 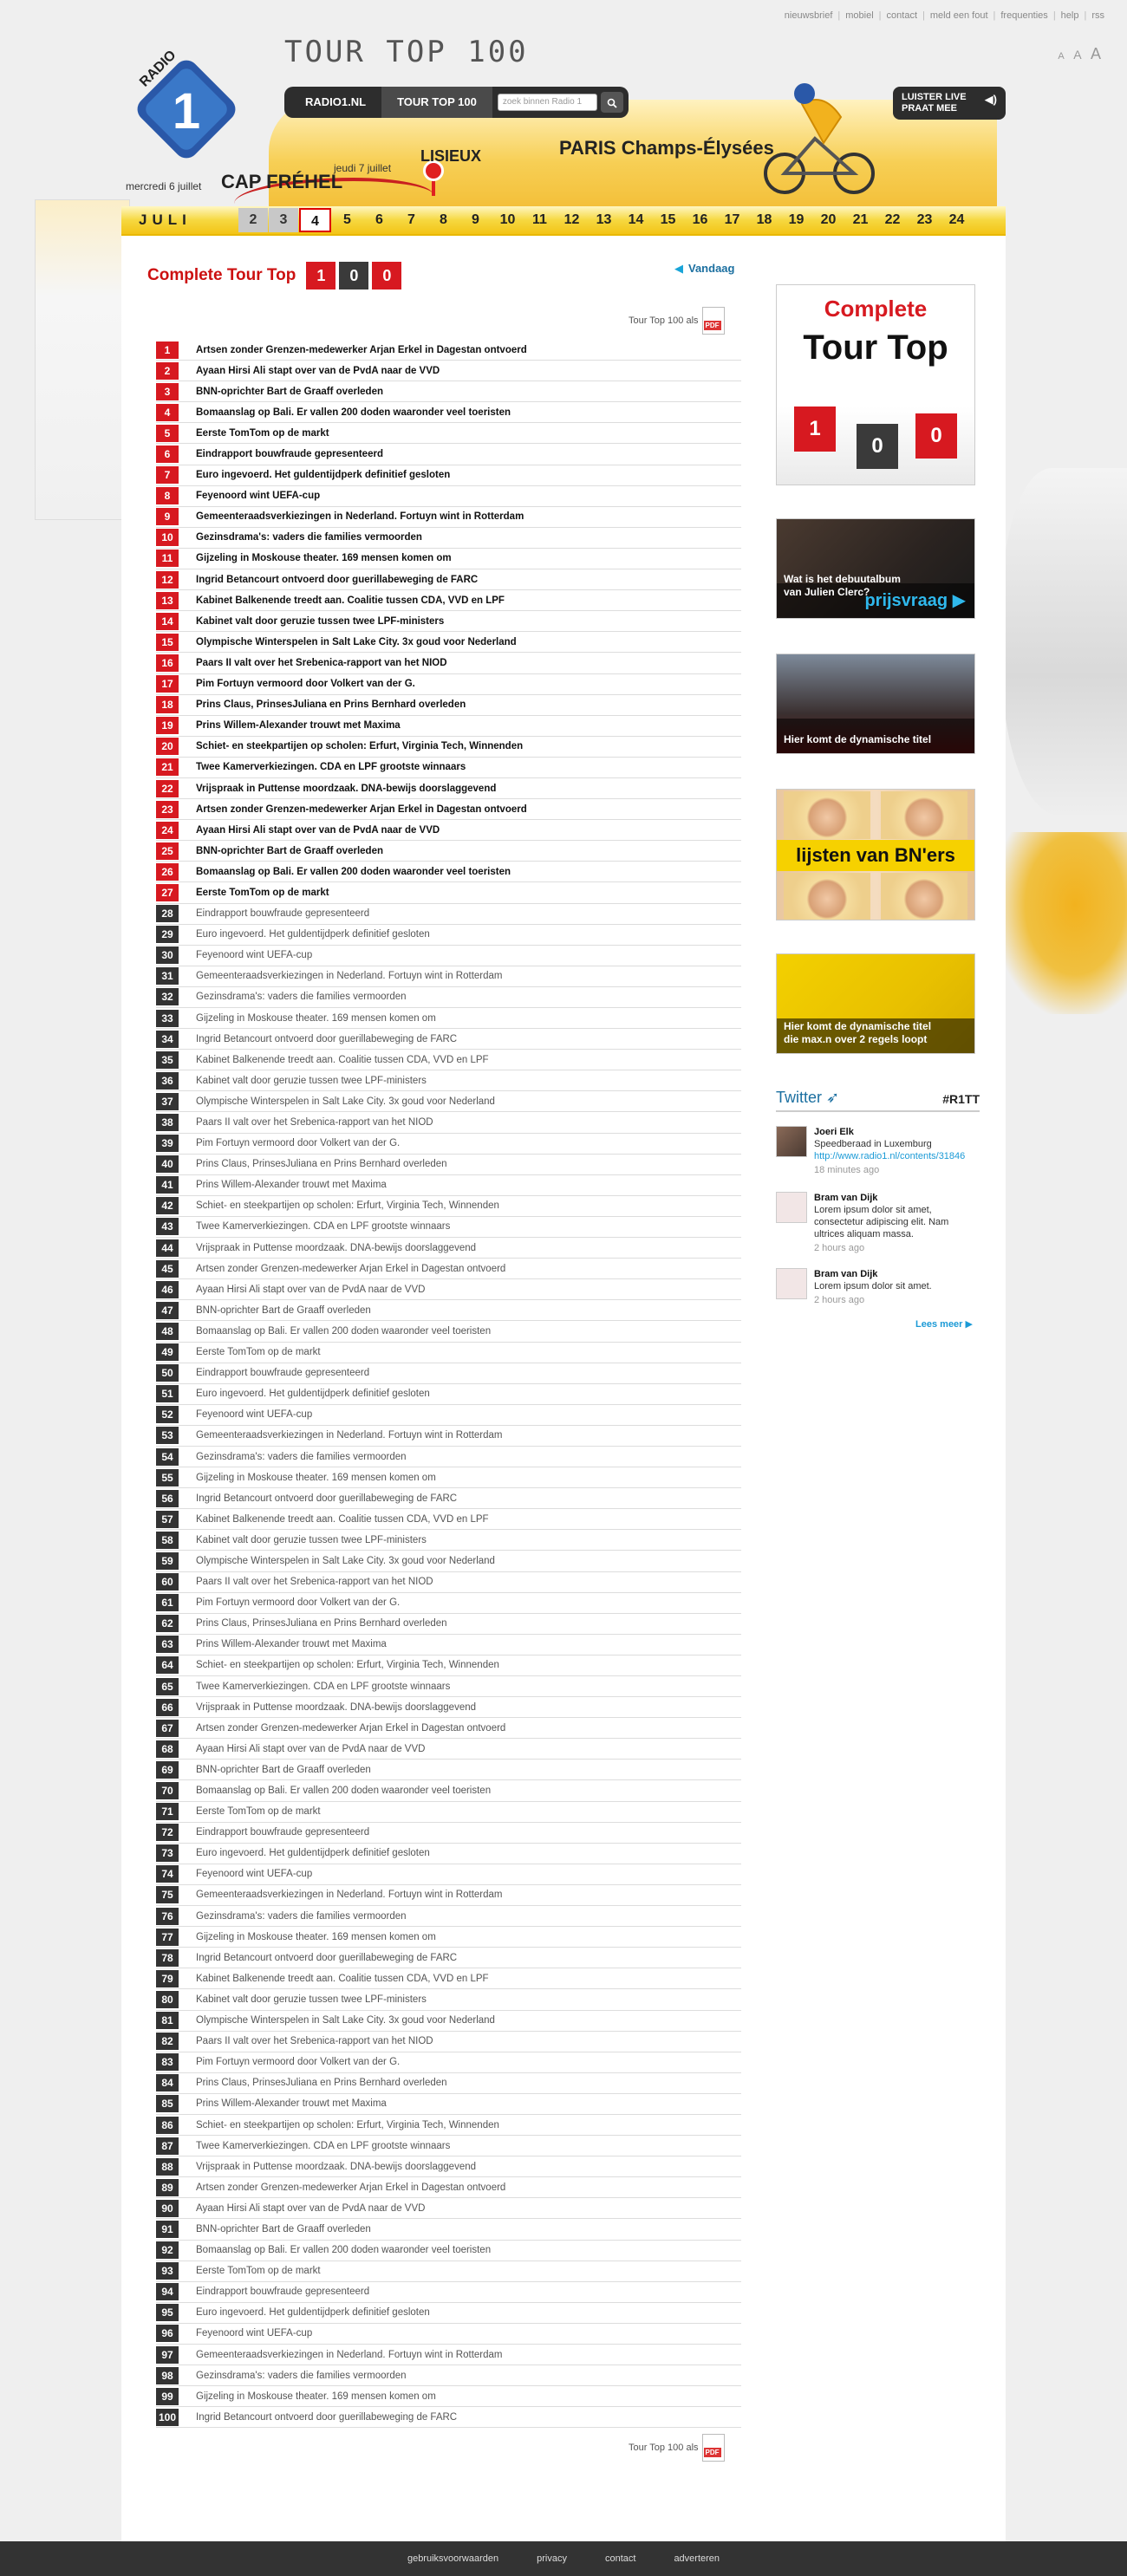 I want to click on list-item: 28 Eindrapport bouwfraude gepresenteerd, so click(x=448, y=914).